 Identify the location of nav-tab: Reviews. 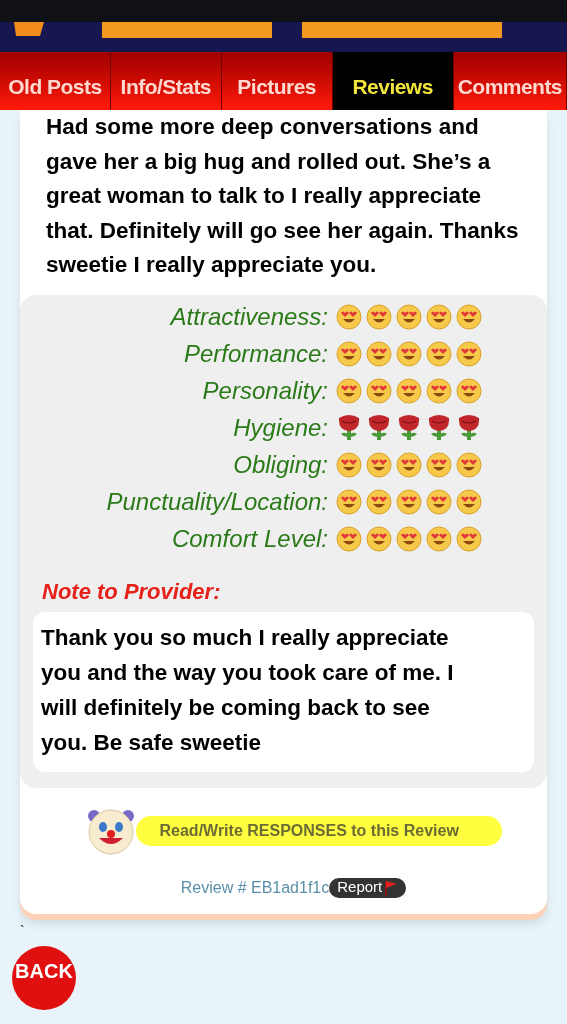
(393, 81).